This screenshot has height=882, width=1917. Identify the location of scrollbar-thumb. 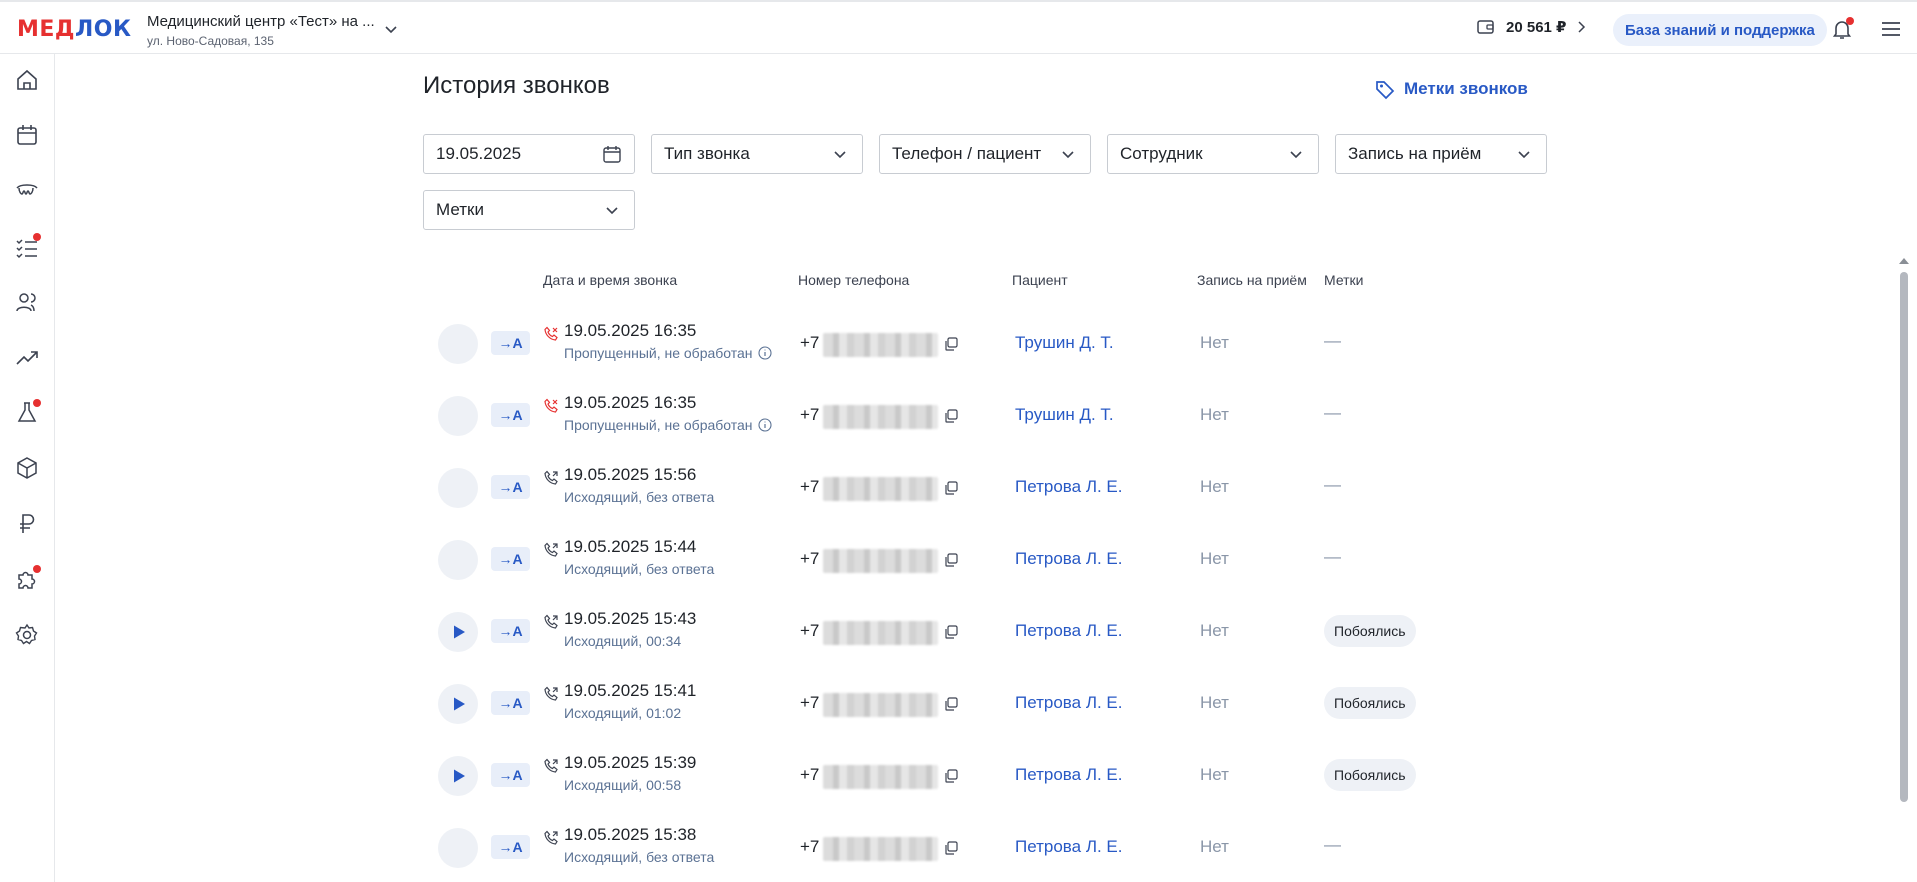
(1904, 537).